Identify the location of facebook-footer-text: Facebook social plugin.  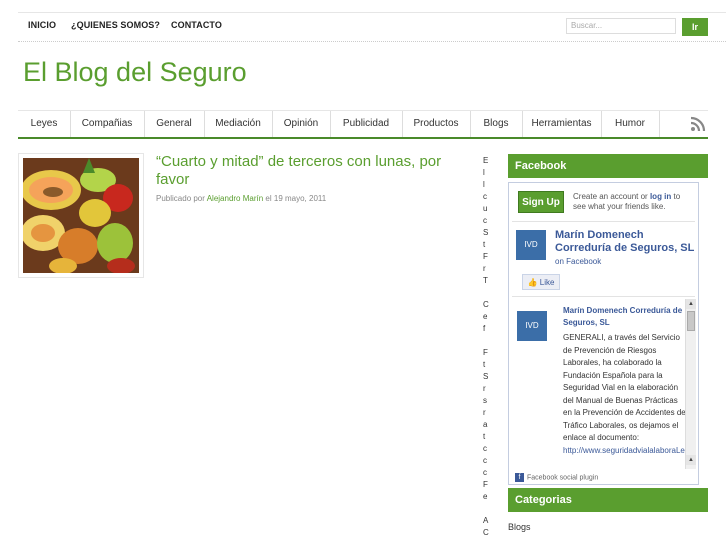
(563, 478).